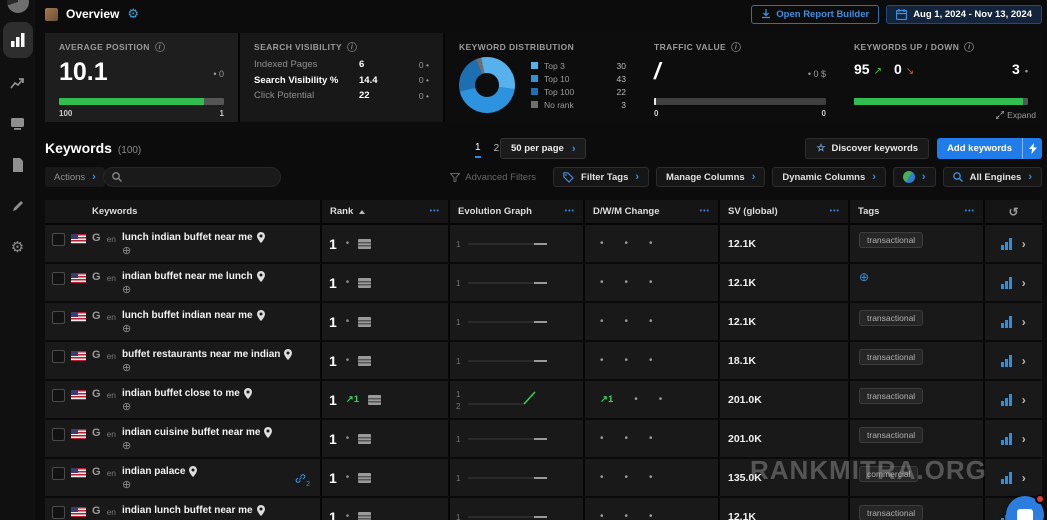 The image size is (1047, 520). I want to click on filter-tags-button: Filter Tags ›, so click(601, 177).